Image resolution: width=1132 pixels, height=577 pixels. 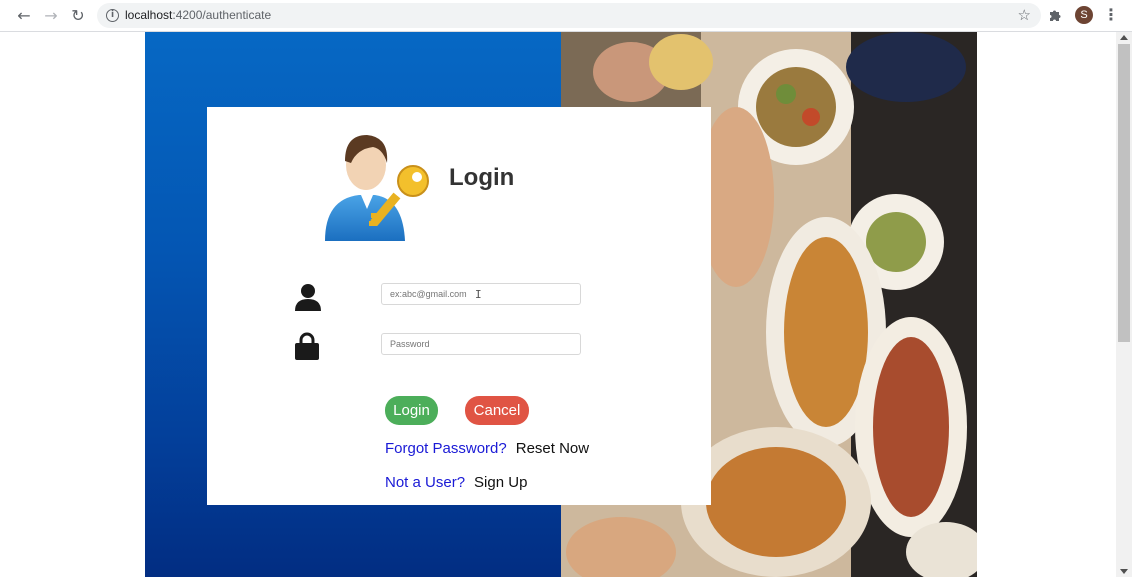 I want to click on login-button: Login, so click(x=411, y=410).